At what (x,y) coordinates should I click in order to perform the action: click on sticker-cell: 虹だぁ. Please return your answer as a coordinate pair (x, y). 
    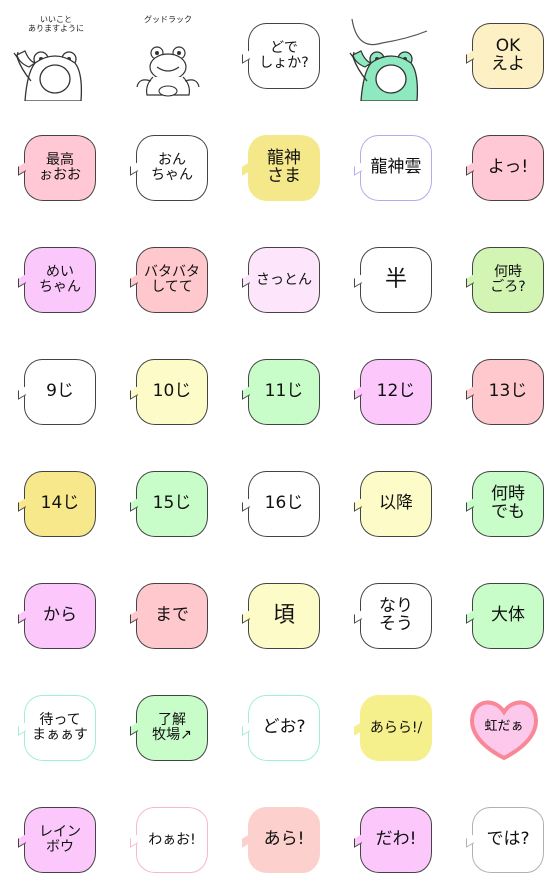
    Looking at the image, I should click on (504, 728).